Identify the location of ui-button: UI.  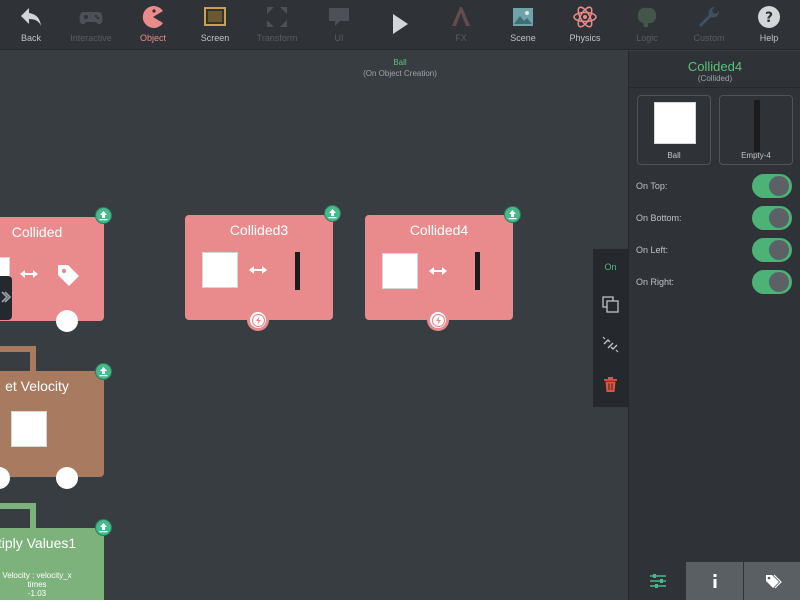
(339, 25).